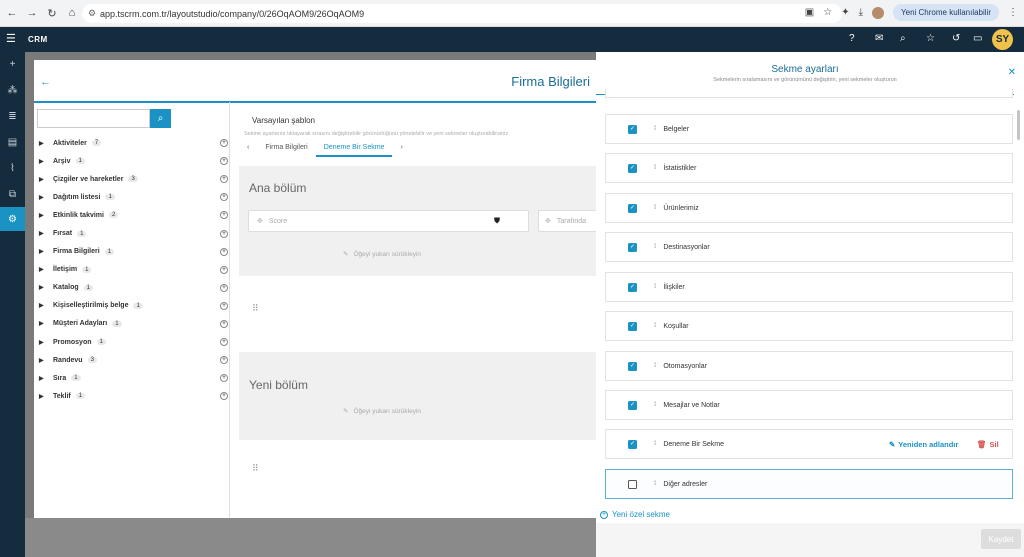 This screenshot has height=557, width=1024. I want to click on rename-button: ✎ Yeniden adlandır, so click(923, 444).